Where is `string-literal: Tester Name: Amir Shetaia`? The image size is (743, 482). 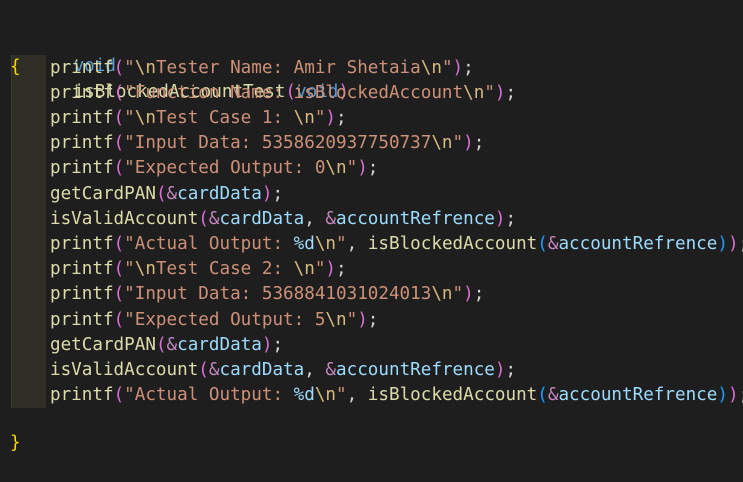 string-literal: Tester Name: Amir Shetaia is located at coordinates (288, 67).